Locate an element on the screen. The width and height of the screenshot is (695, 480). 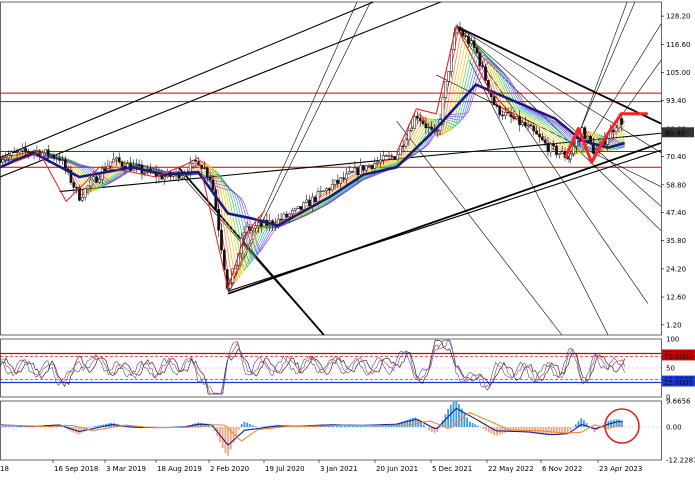
x-axis-label: 22 May 2022 is located at coordinates (511, 469).